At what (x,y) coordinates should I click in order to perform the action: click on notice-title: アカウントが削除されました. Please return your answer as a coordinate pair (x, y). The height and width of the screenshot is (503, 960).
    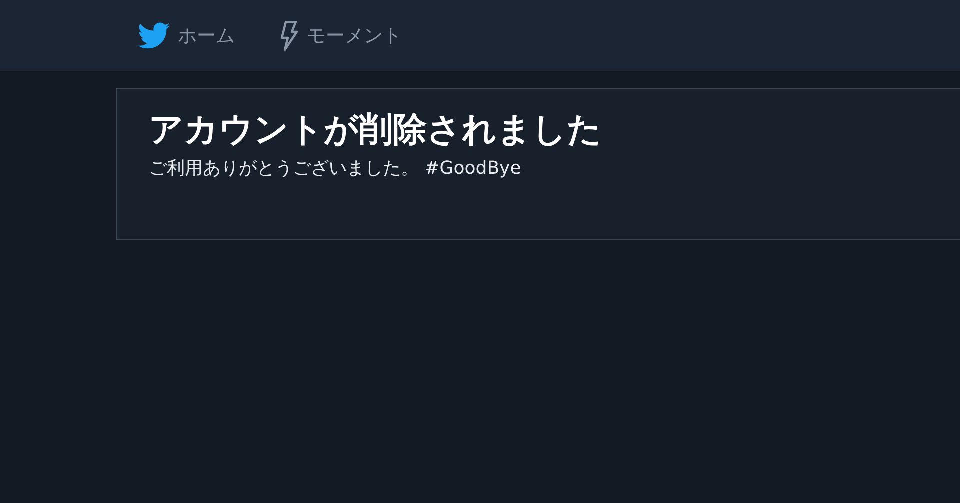
    Looking at the image, I should click on (376, 130).